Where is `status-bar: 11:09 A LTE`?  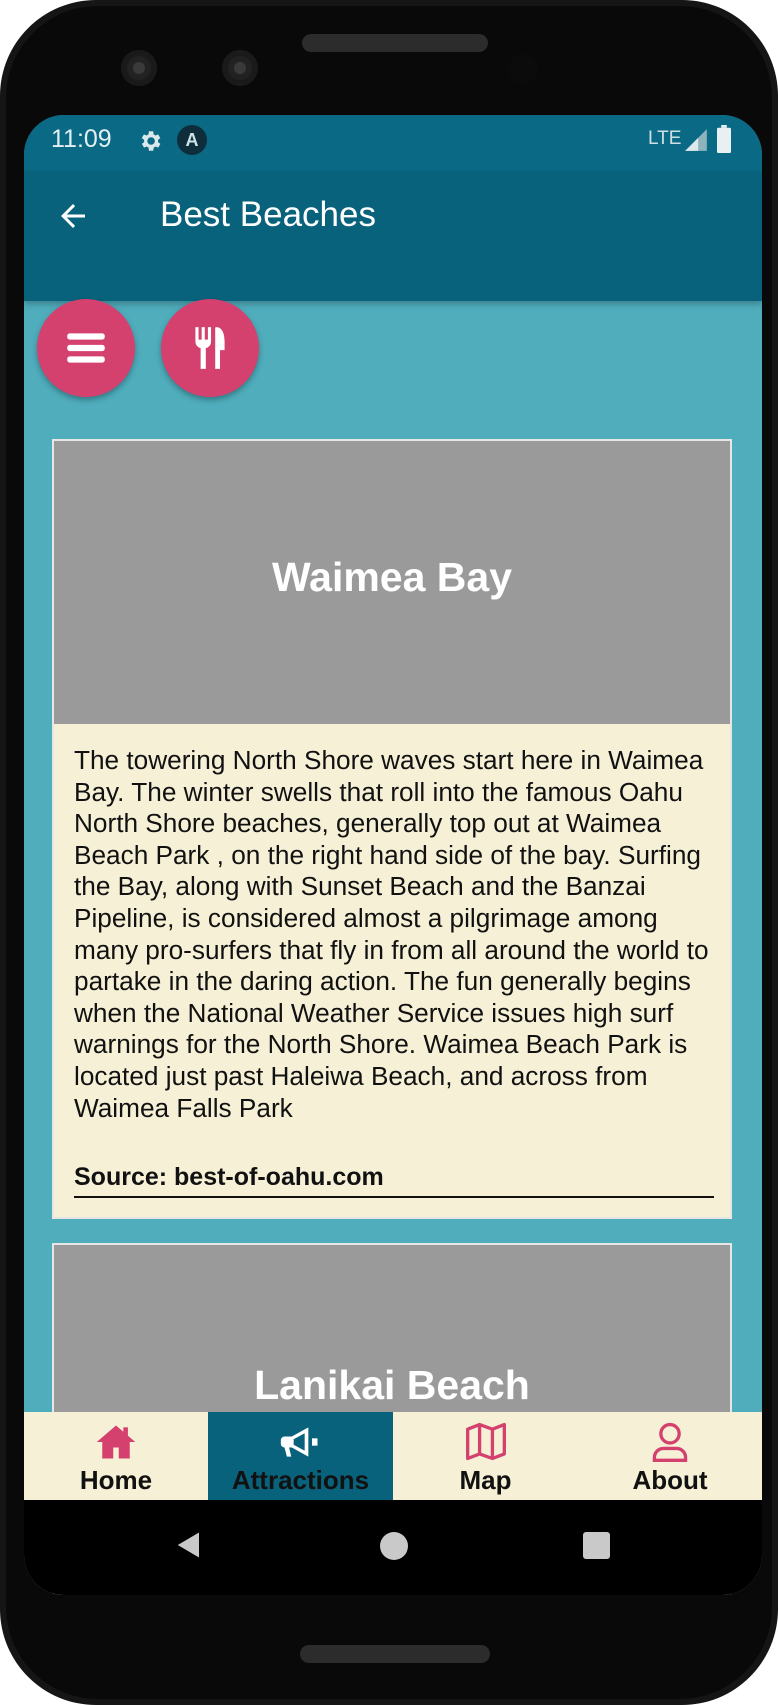 status-bar: 11:09 A LTE is located at coordinates (393, 143).